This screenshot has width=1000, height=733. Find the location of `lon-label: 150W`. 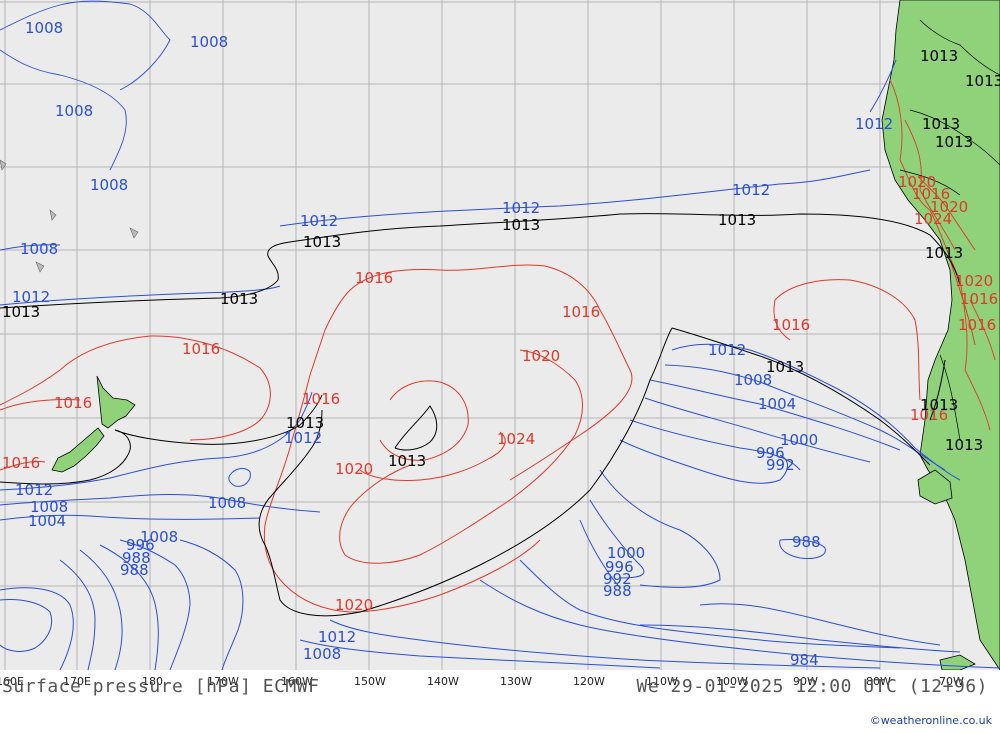

lon-label: 150W is located at coordinates (370, 681).